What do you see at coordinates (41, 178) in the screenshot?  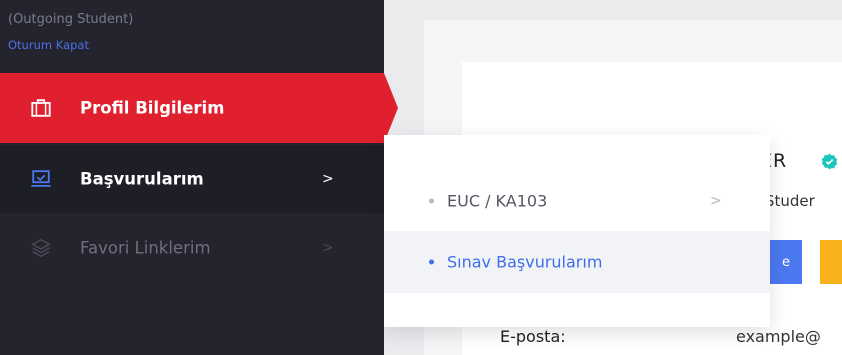 I see `laptop-icon` at bounding box center [41, 178].